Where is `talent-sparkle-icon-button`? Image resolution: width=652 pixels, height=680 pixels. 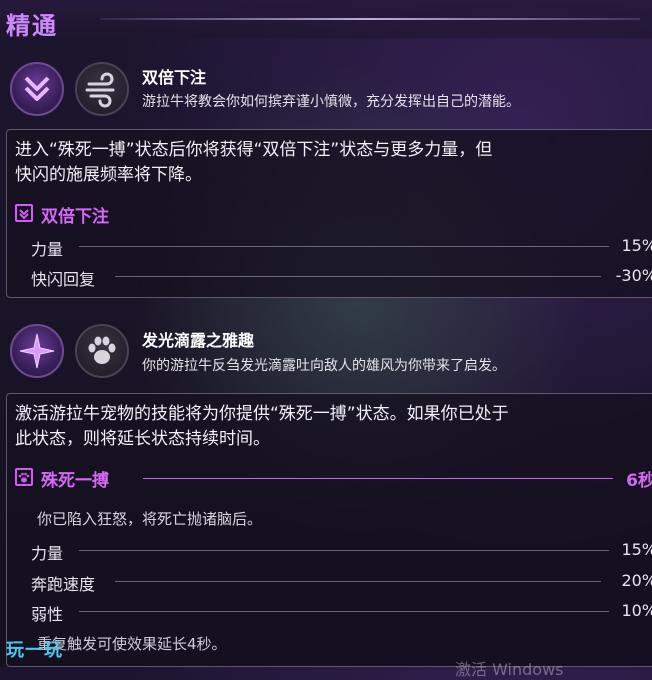 talent-sparkle-icon-button is located at coordinates (37, 351).